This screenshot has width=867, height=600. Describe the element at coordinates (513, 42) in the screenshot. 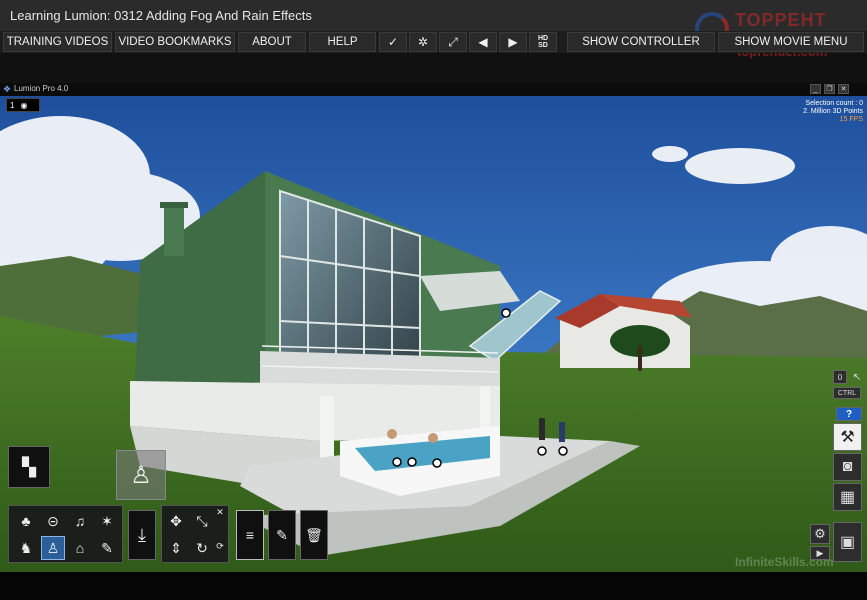

I see `next-icon: ▶` at that location.